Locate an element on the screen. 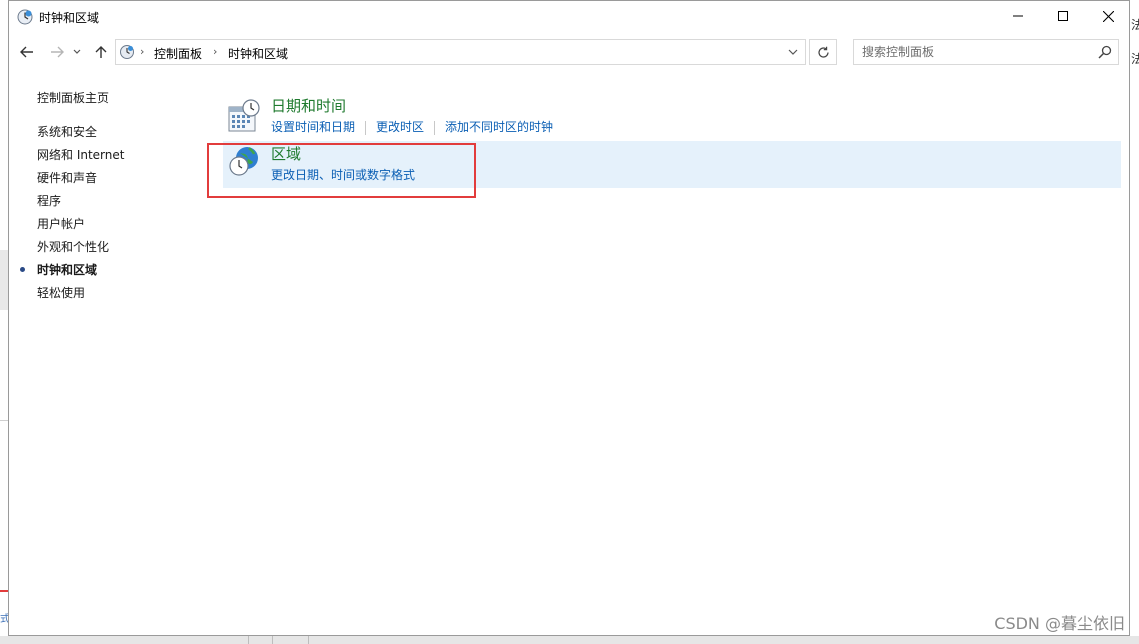 The width and height of the screenshot is (1139, 644). forward-button is located at coordinates (57, 52).